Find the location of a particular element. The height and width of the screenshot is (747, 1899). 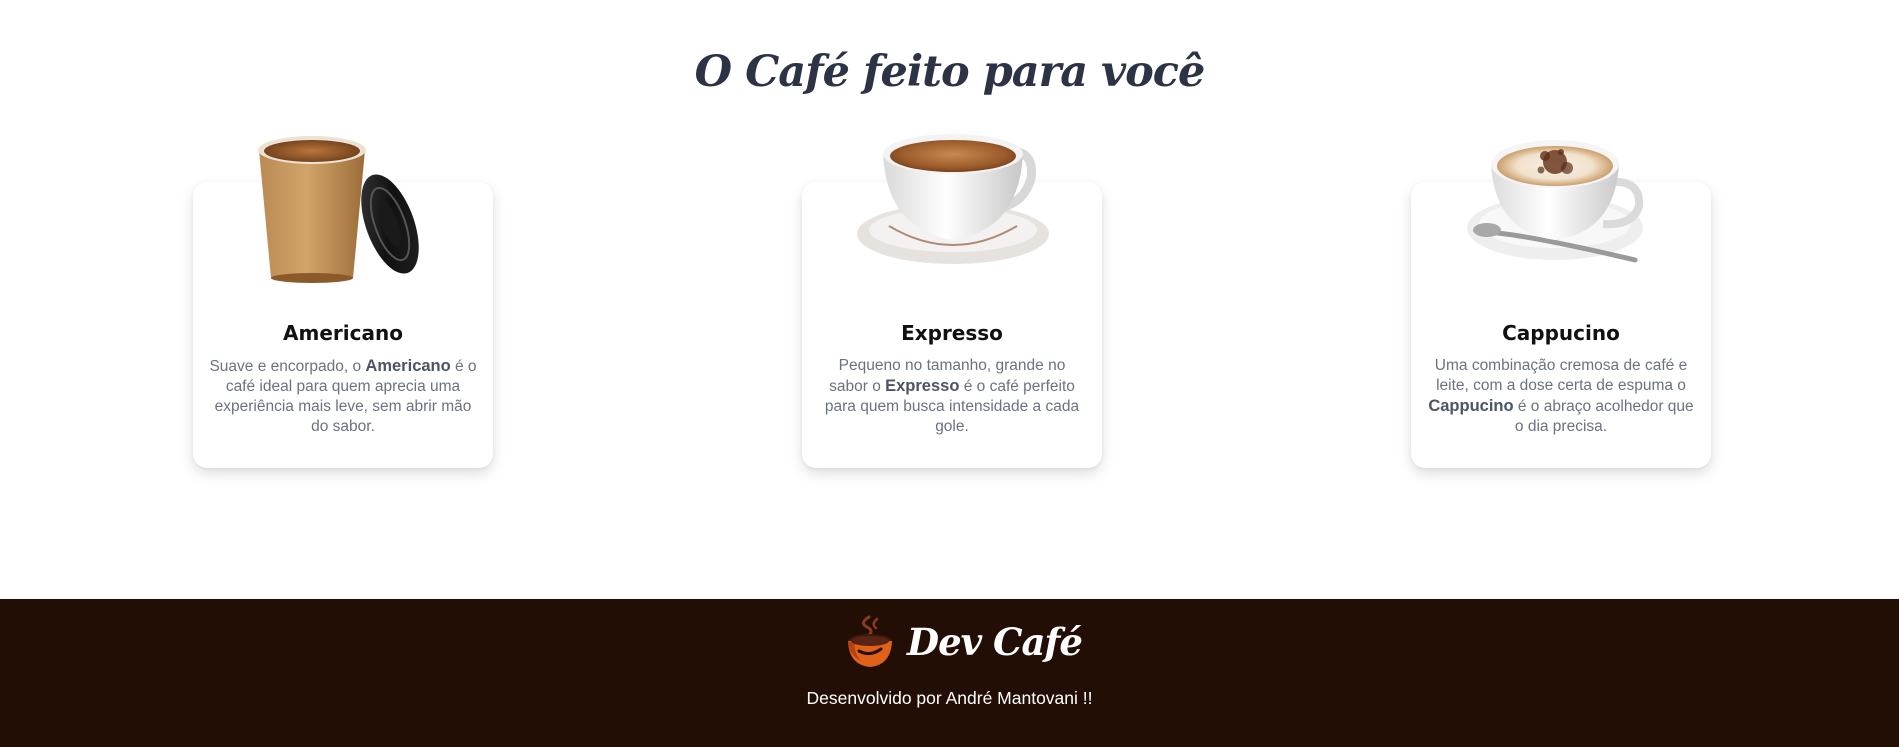

paper-coffee-cup-with-lid-image is located at coordinates (338, 209).